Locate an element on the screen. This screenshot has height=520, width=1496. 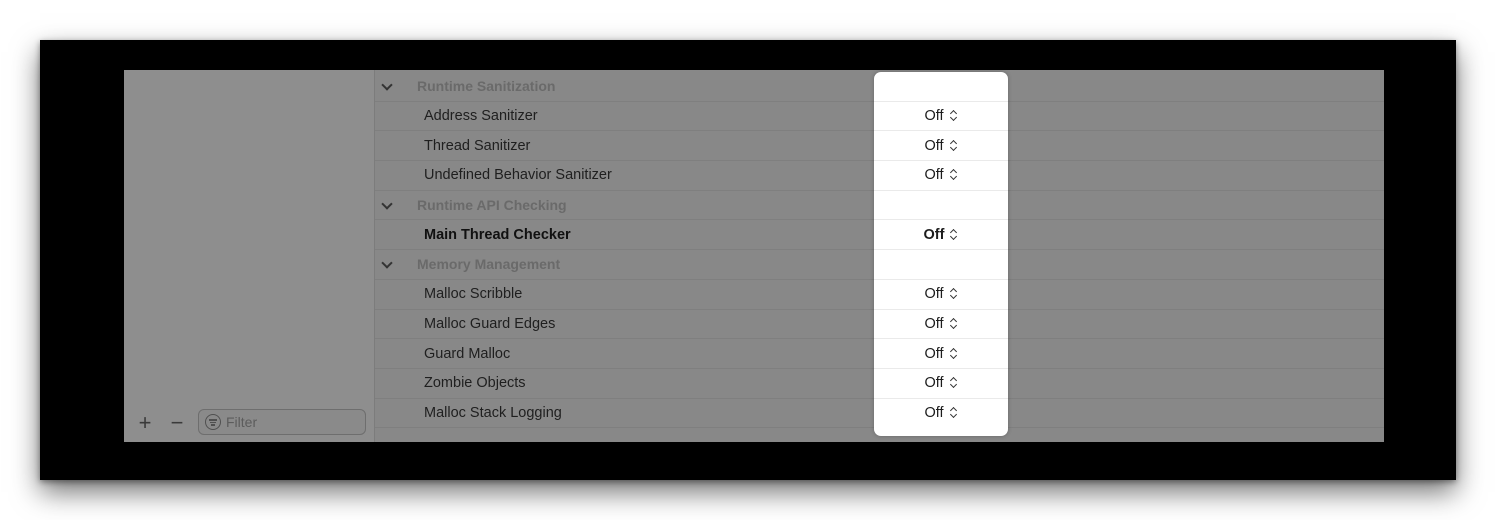
sidebar: + − is located at coordinates (249, 256).